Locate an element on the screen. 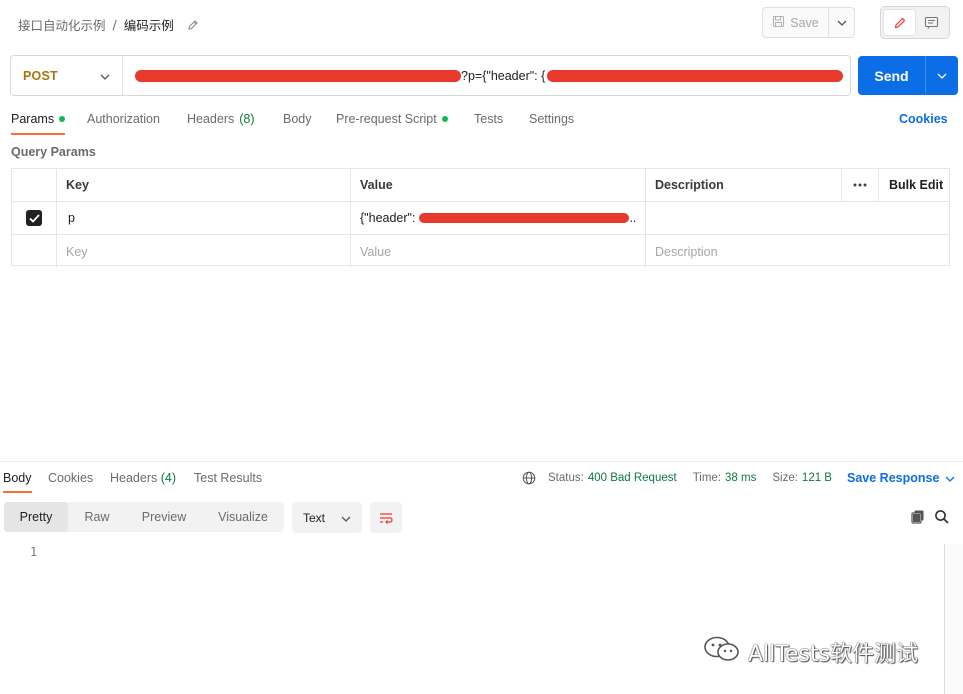 Image resolution: width=963 pixels, height=694 pixels. checkmark-icon is located at coordinates (34, 218).